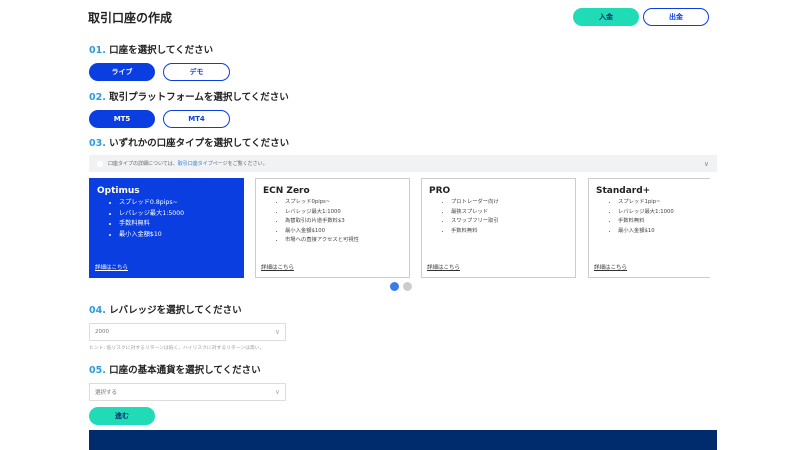 This screenshot has height=450, width=800. Describe the element at coordinates (401, 286) in the screenshot. I see `carousel-pagination` at that location.